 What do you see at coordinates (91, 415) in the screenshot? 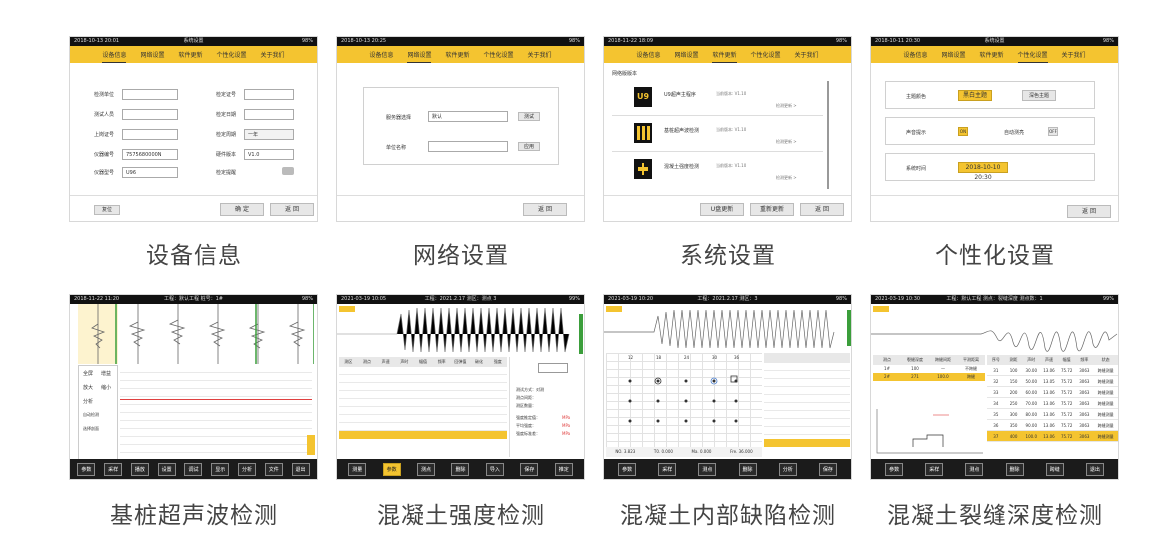
I see `menu-auto-detect: 自动检测` at bounding box center [91, 415].